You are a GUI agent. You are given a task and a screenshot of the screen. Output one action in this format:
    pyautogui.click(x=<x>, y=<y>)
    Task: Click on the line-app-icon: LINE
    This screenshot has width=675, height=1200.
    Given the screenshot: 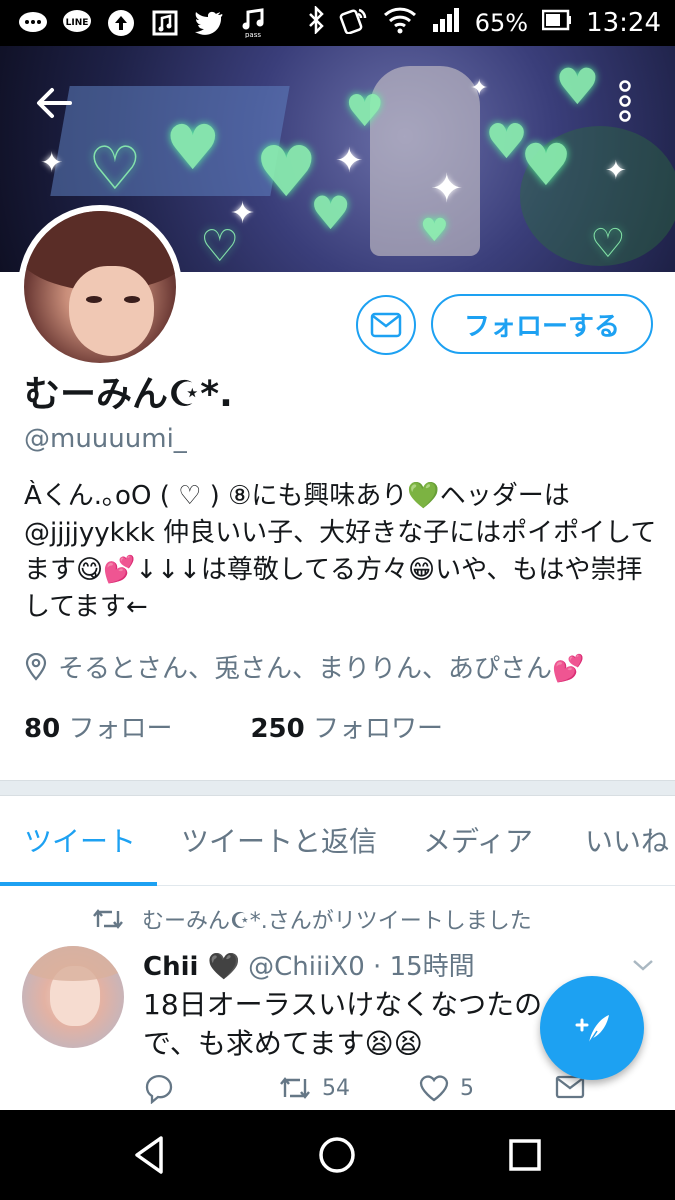 What is the action you would take?
    pyautogui.click(x=77, y=23)
    